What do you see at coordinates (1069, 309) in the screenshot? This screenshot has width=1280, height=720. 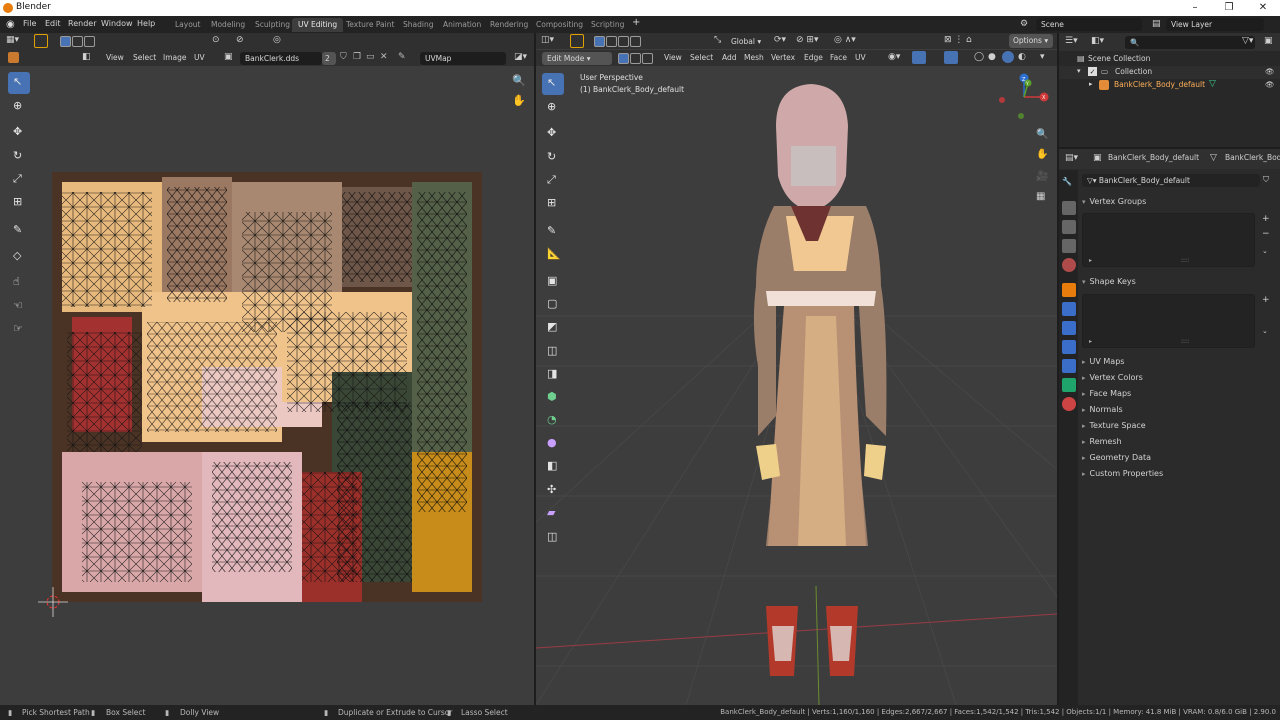 I see `tab-modifiers-icon` at bounding box center [1069, 309].